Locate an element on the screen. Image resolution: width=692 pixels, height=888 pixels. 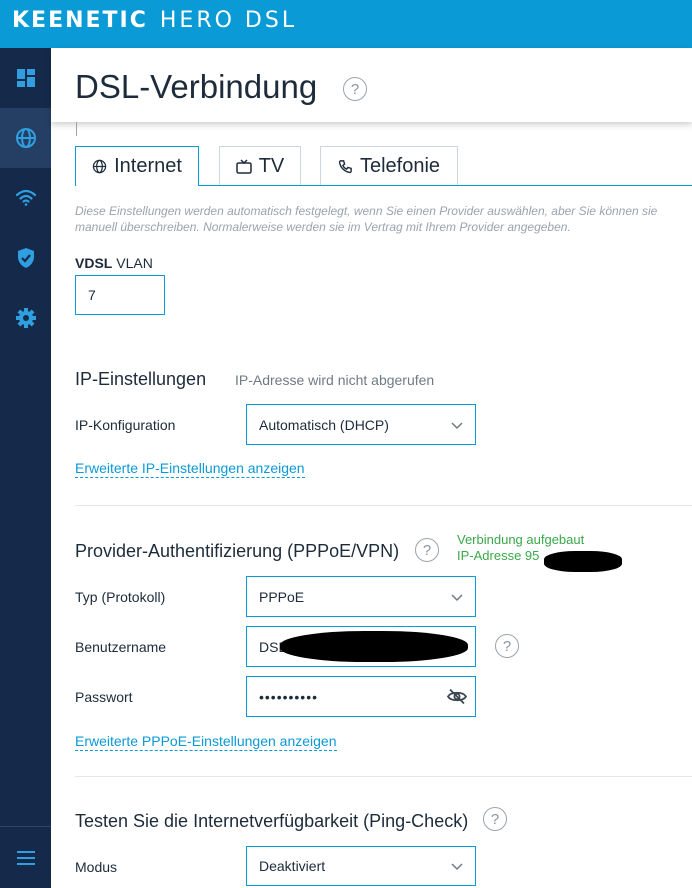
mode-label: Modus is located at coordinates (96, 867).